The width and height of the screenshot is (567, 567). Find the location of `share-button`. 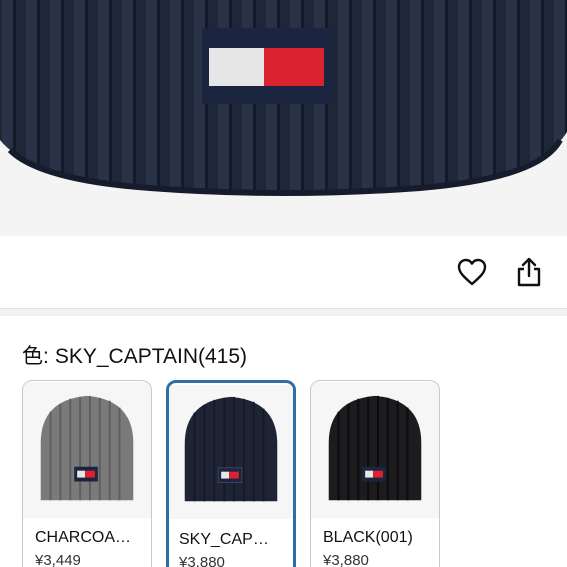

share-button is located at coordinates (529, 272).